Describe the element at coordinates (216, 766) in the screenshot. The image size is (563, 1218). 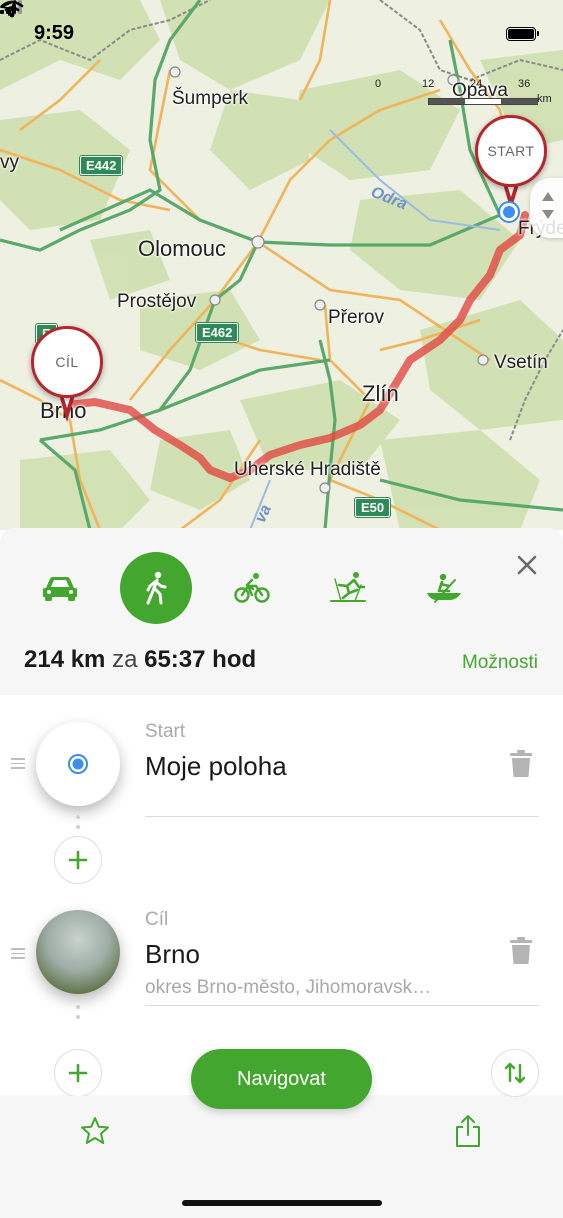
I see `waypoint-start-title: Moje poloha` at that location.